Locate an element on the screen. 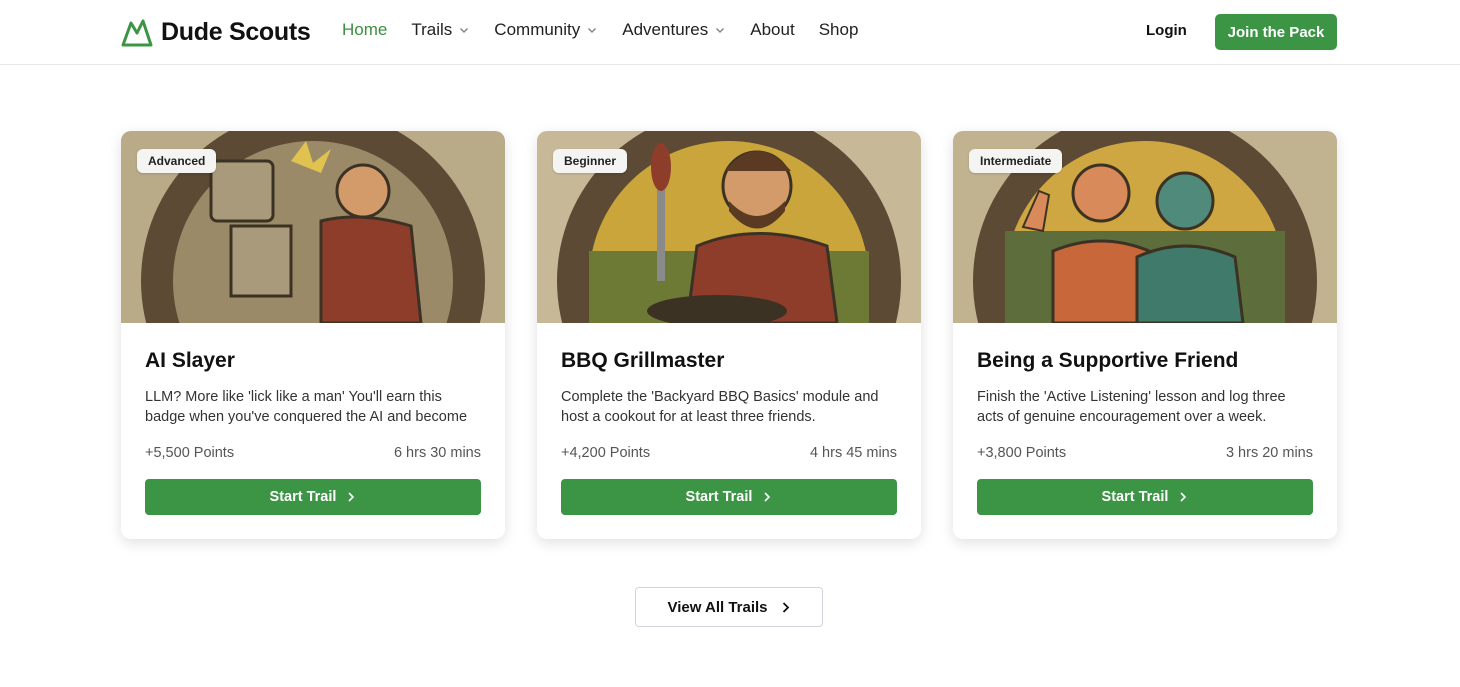 This screenshot has height=687, width=1460. nav-item-community: Community is located at coordinates (546, 30).